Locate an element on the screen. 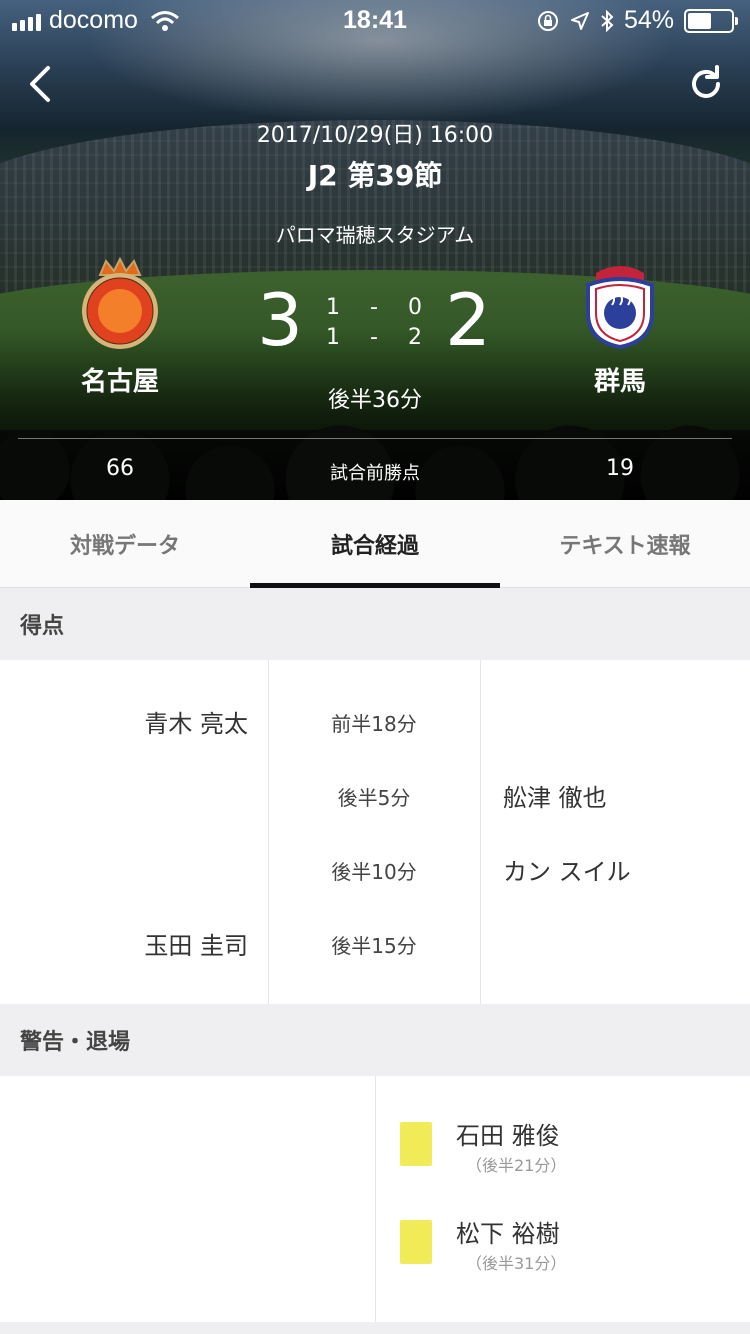 The height and width of the screenshot is (1334, 750). goal-time: 後半10分 is located at coordinates (374, 872).